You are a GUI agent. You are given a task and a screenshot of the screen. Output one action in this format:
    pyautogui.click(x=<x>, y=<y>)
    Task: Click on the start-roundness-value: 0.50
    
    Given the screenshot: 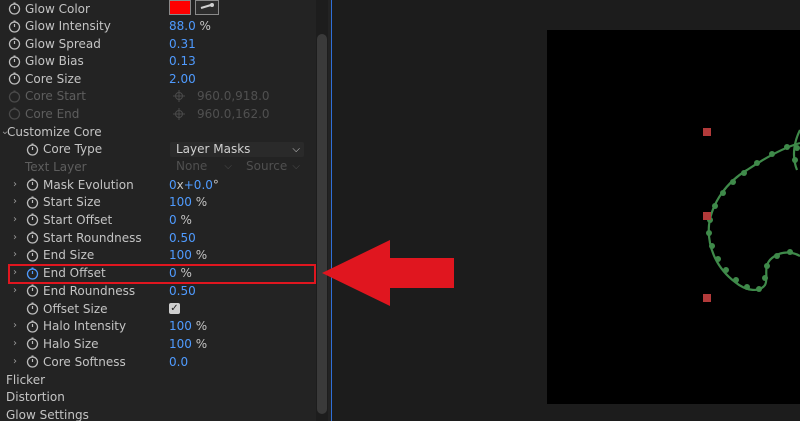 What is the action you would take?
    pyautogui.click(x=182, y=238)
    